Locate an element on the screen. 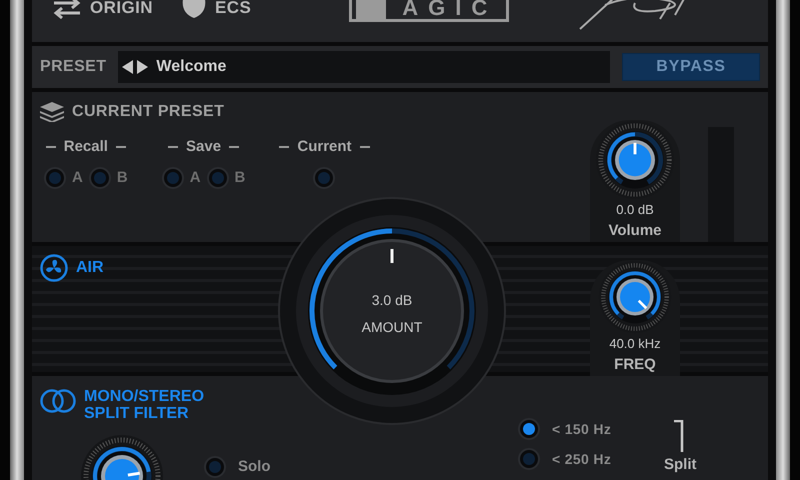 This screenshot has width=800, height=480. rings-icon is located at coordinates (58, 401).